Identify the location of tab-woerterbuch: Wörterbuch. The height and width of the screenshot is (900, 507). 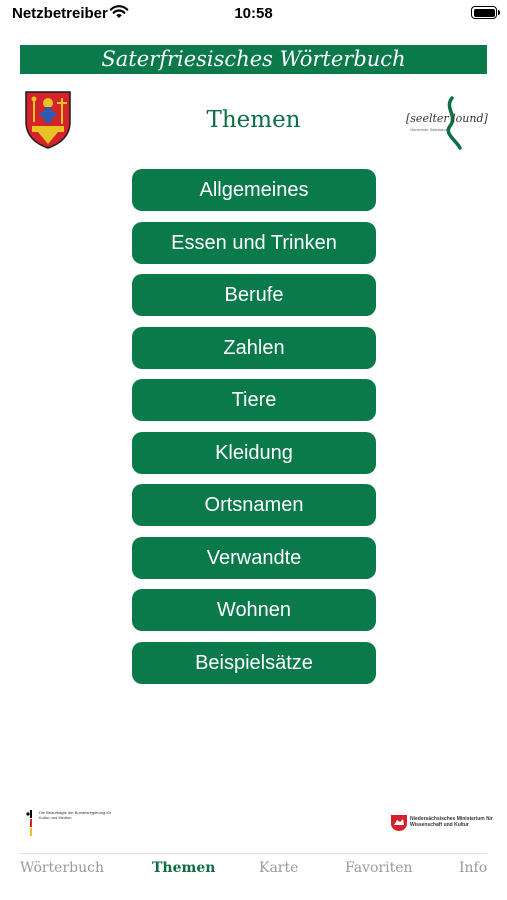
(62, 868).